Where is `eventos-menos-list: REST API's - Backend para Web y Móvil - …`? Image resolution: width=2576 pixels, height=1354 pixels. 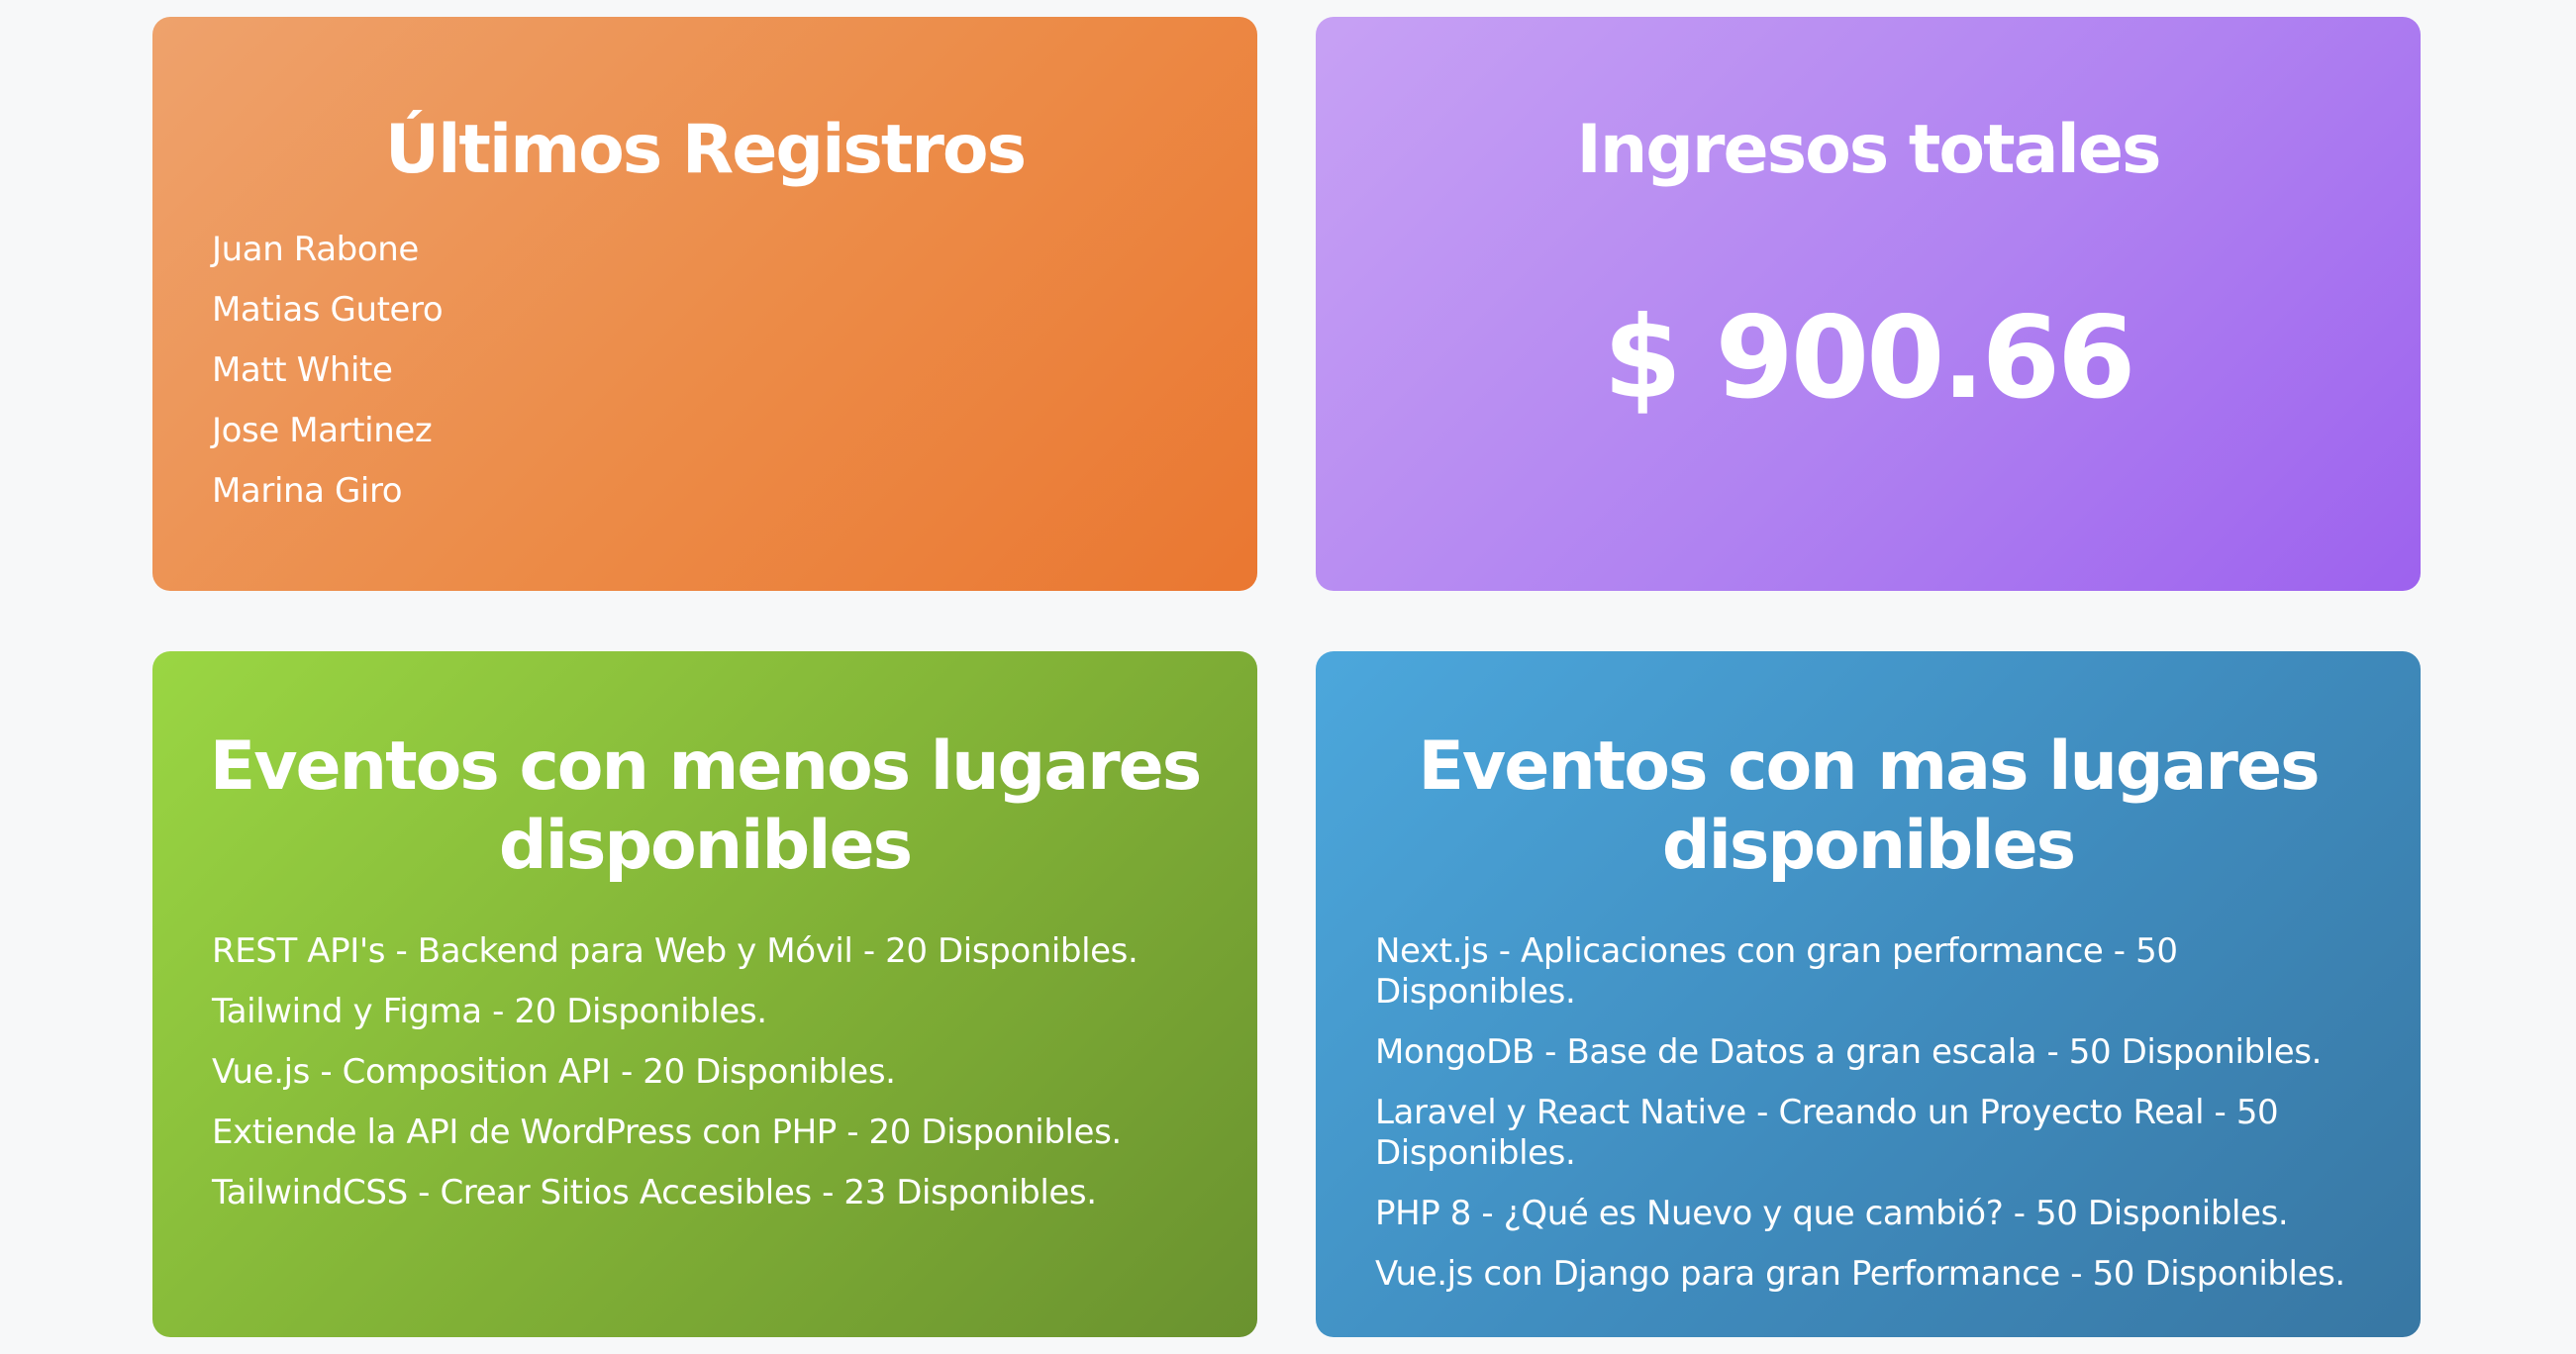
eventos-menos-list: REST API's - Backend para Web y Móvil - … is located at coordinates (676, 1082).